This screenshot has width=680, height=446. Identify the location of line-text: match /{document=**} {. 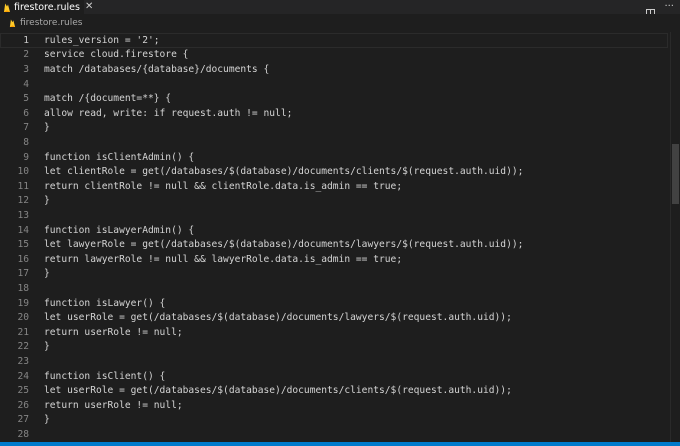
(108, 99).